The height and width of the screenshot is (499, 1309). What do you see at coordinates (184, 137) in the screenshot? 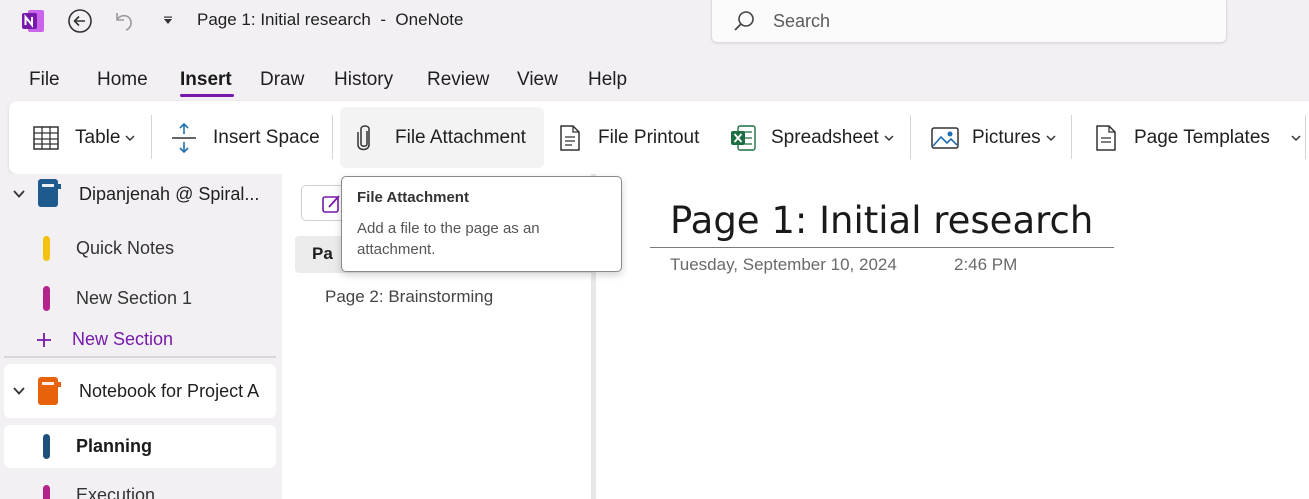
I see `insert-space-icon` at bounding box center [184, 137].